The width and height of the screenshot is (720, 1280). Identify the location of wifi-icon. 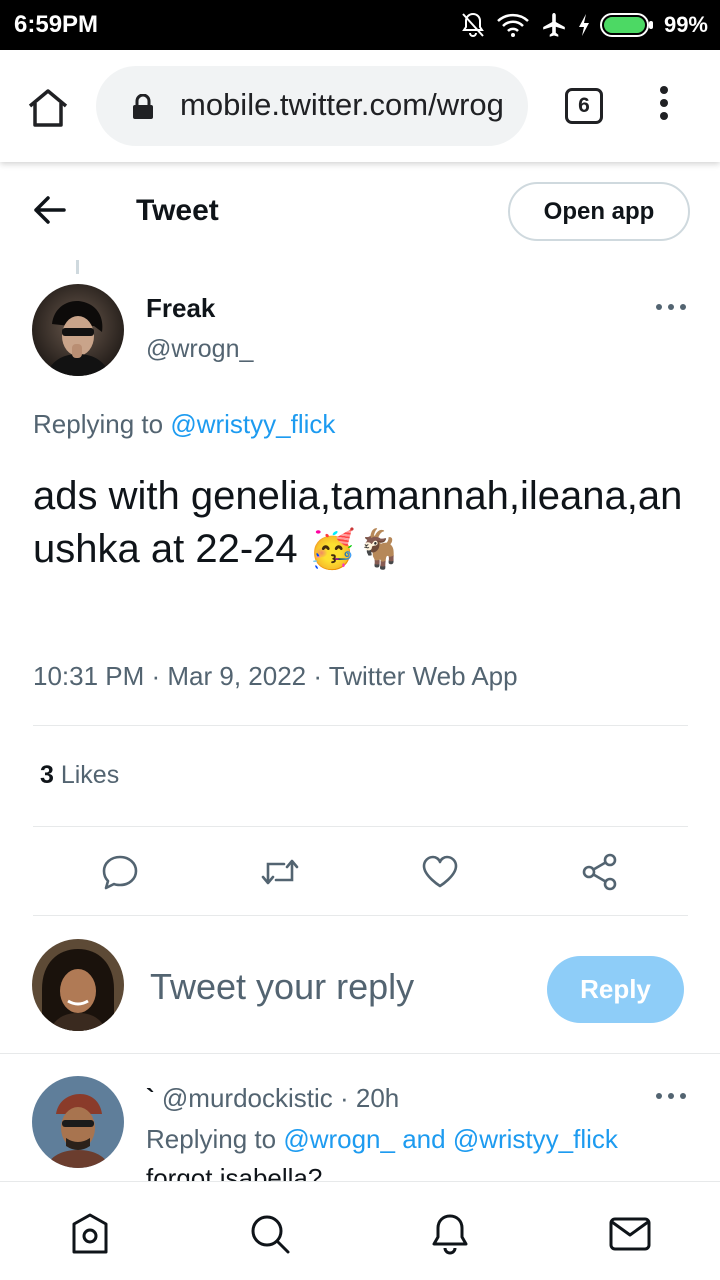
(513, 25).